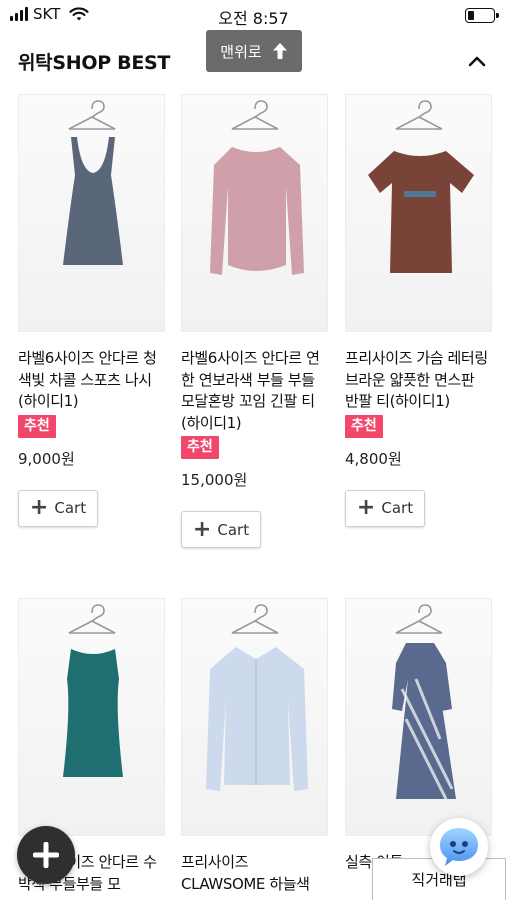 Image resolution: width=507 pixels, height=900 pixels. I want to click on collapse-button, so click(477, 61).